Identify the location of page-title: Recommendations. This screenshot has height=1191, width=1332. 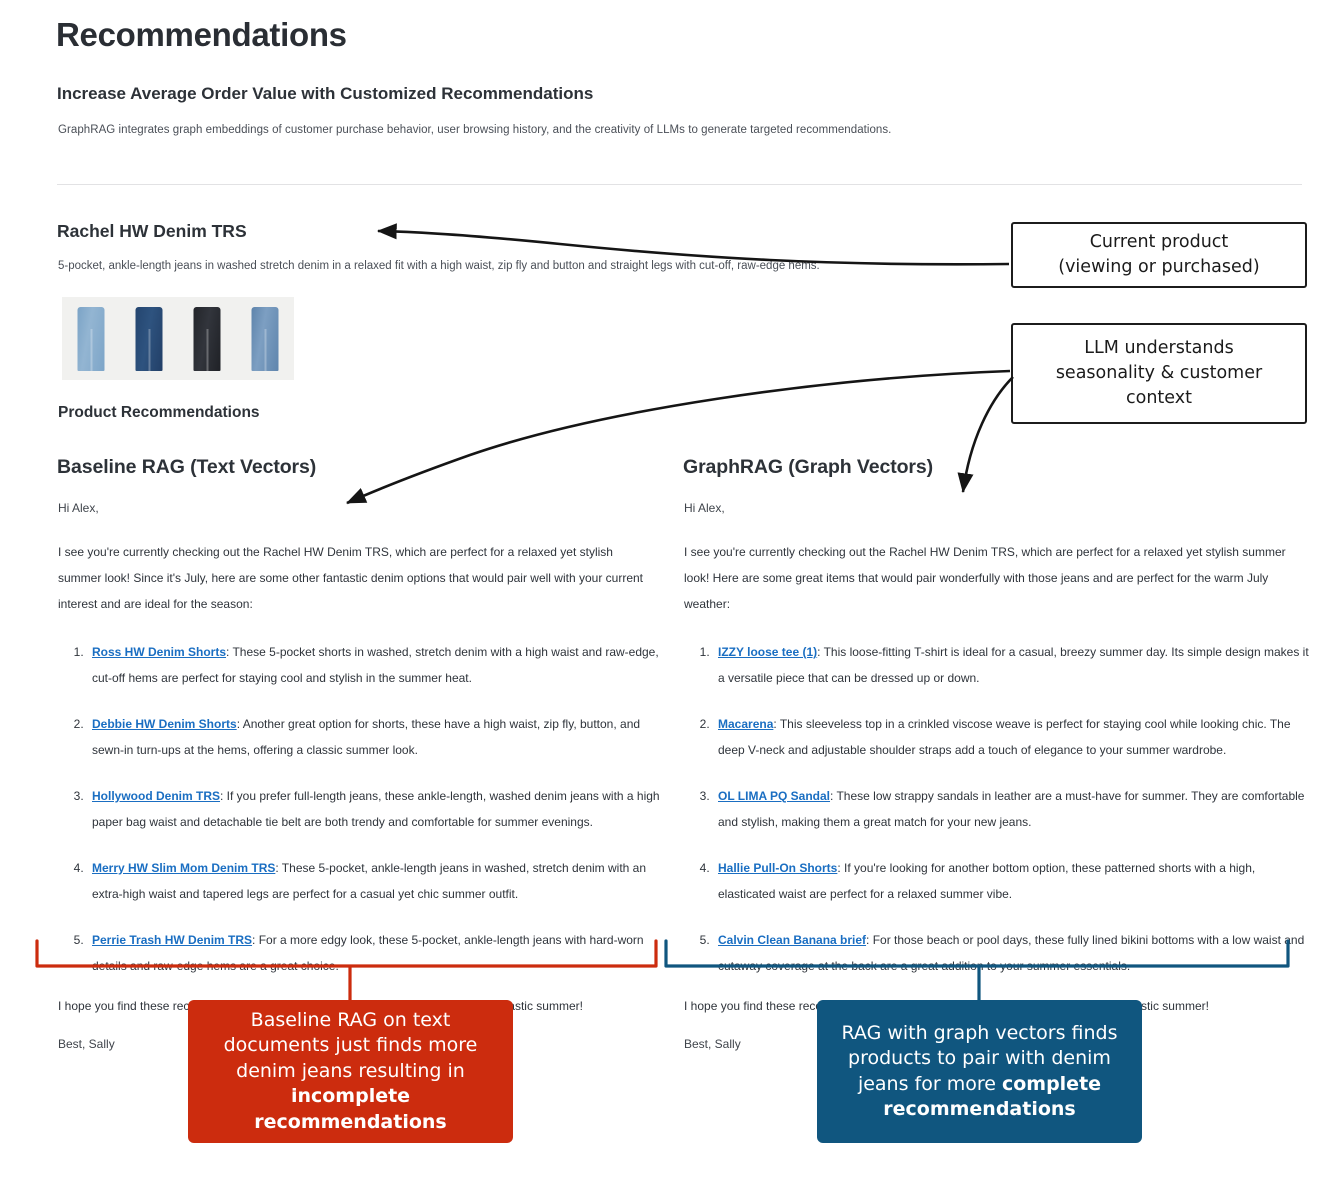
(201, 34).